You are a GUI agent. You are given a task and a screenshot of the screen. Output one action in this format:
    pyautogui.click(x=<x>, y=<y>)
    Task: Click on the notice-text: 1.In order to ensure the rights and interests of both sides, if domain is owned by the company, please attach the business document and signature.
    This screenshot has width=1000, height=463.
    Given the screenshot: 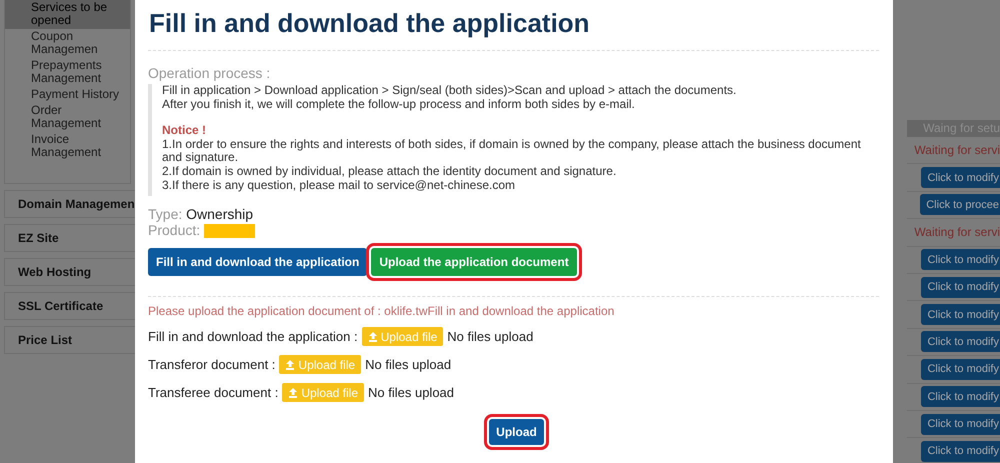 What is the action you would take?
    pyautogui.click(x=512, y=151)
    